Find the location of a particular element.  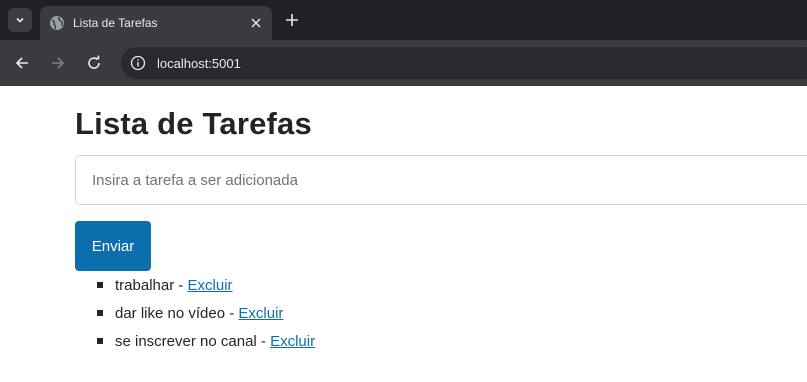

back-button is located at coordinates (22, 63).